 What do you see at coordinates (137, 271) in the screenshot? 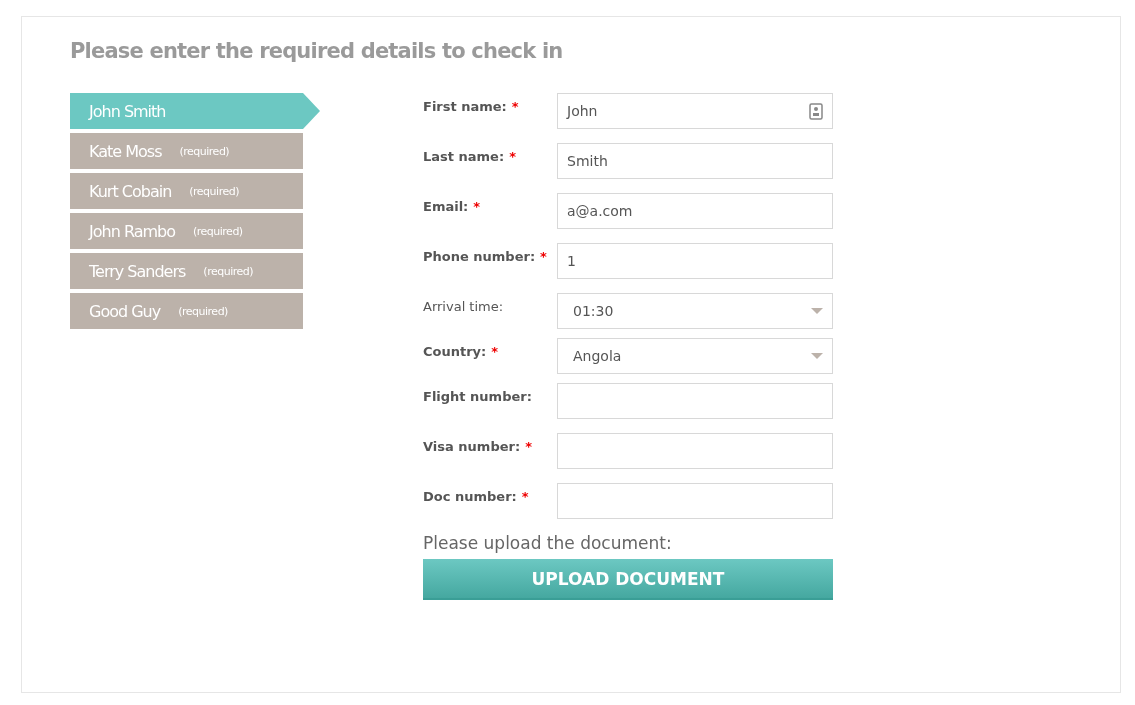
I see `guest-name: Terry Sanders` at bounding box center [137, 271].